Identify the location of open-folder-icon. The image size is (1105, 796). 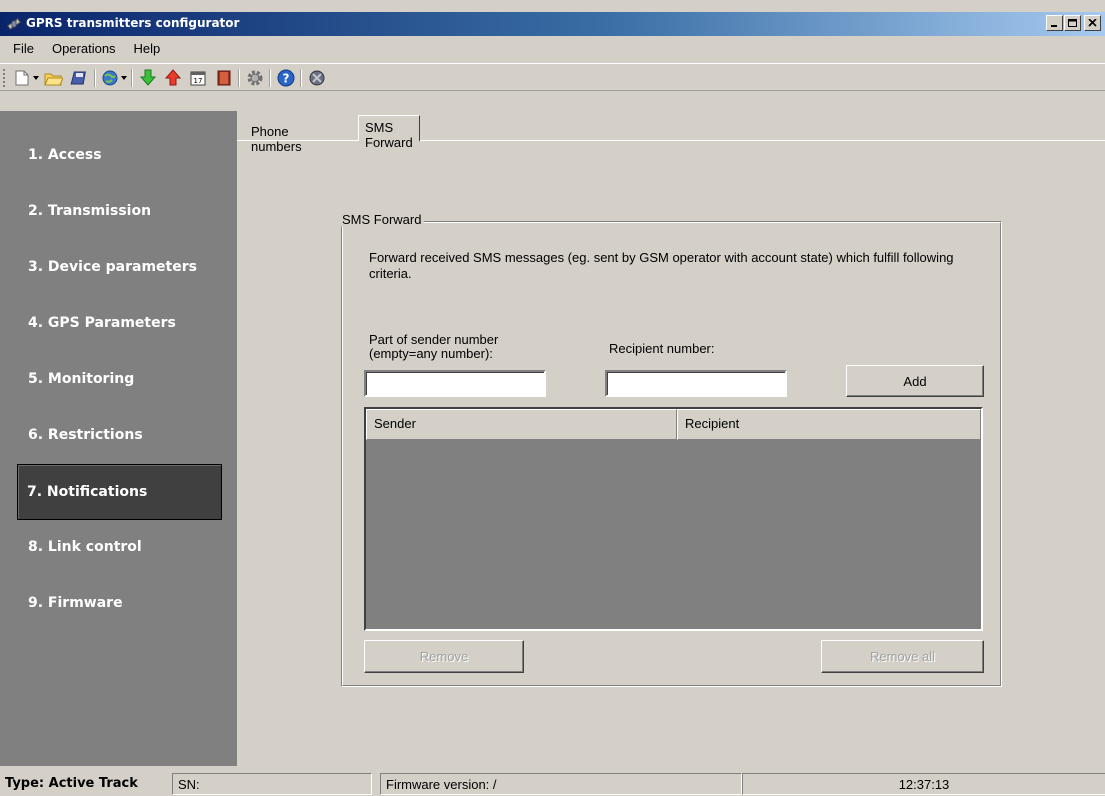
(53, 78).